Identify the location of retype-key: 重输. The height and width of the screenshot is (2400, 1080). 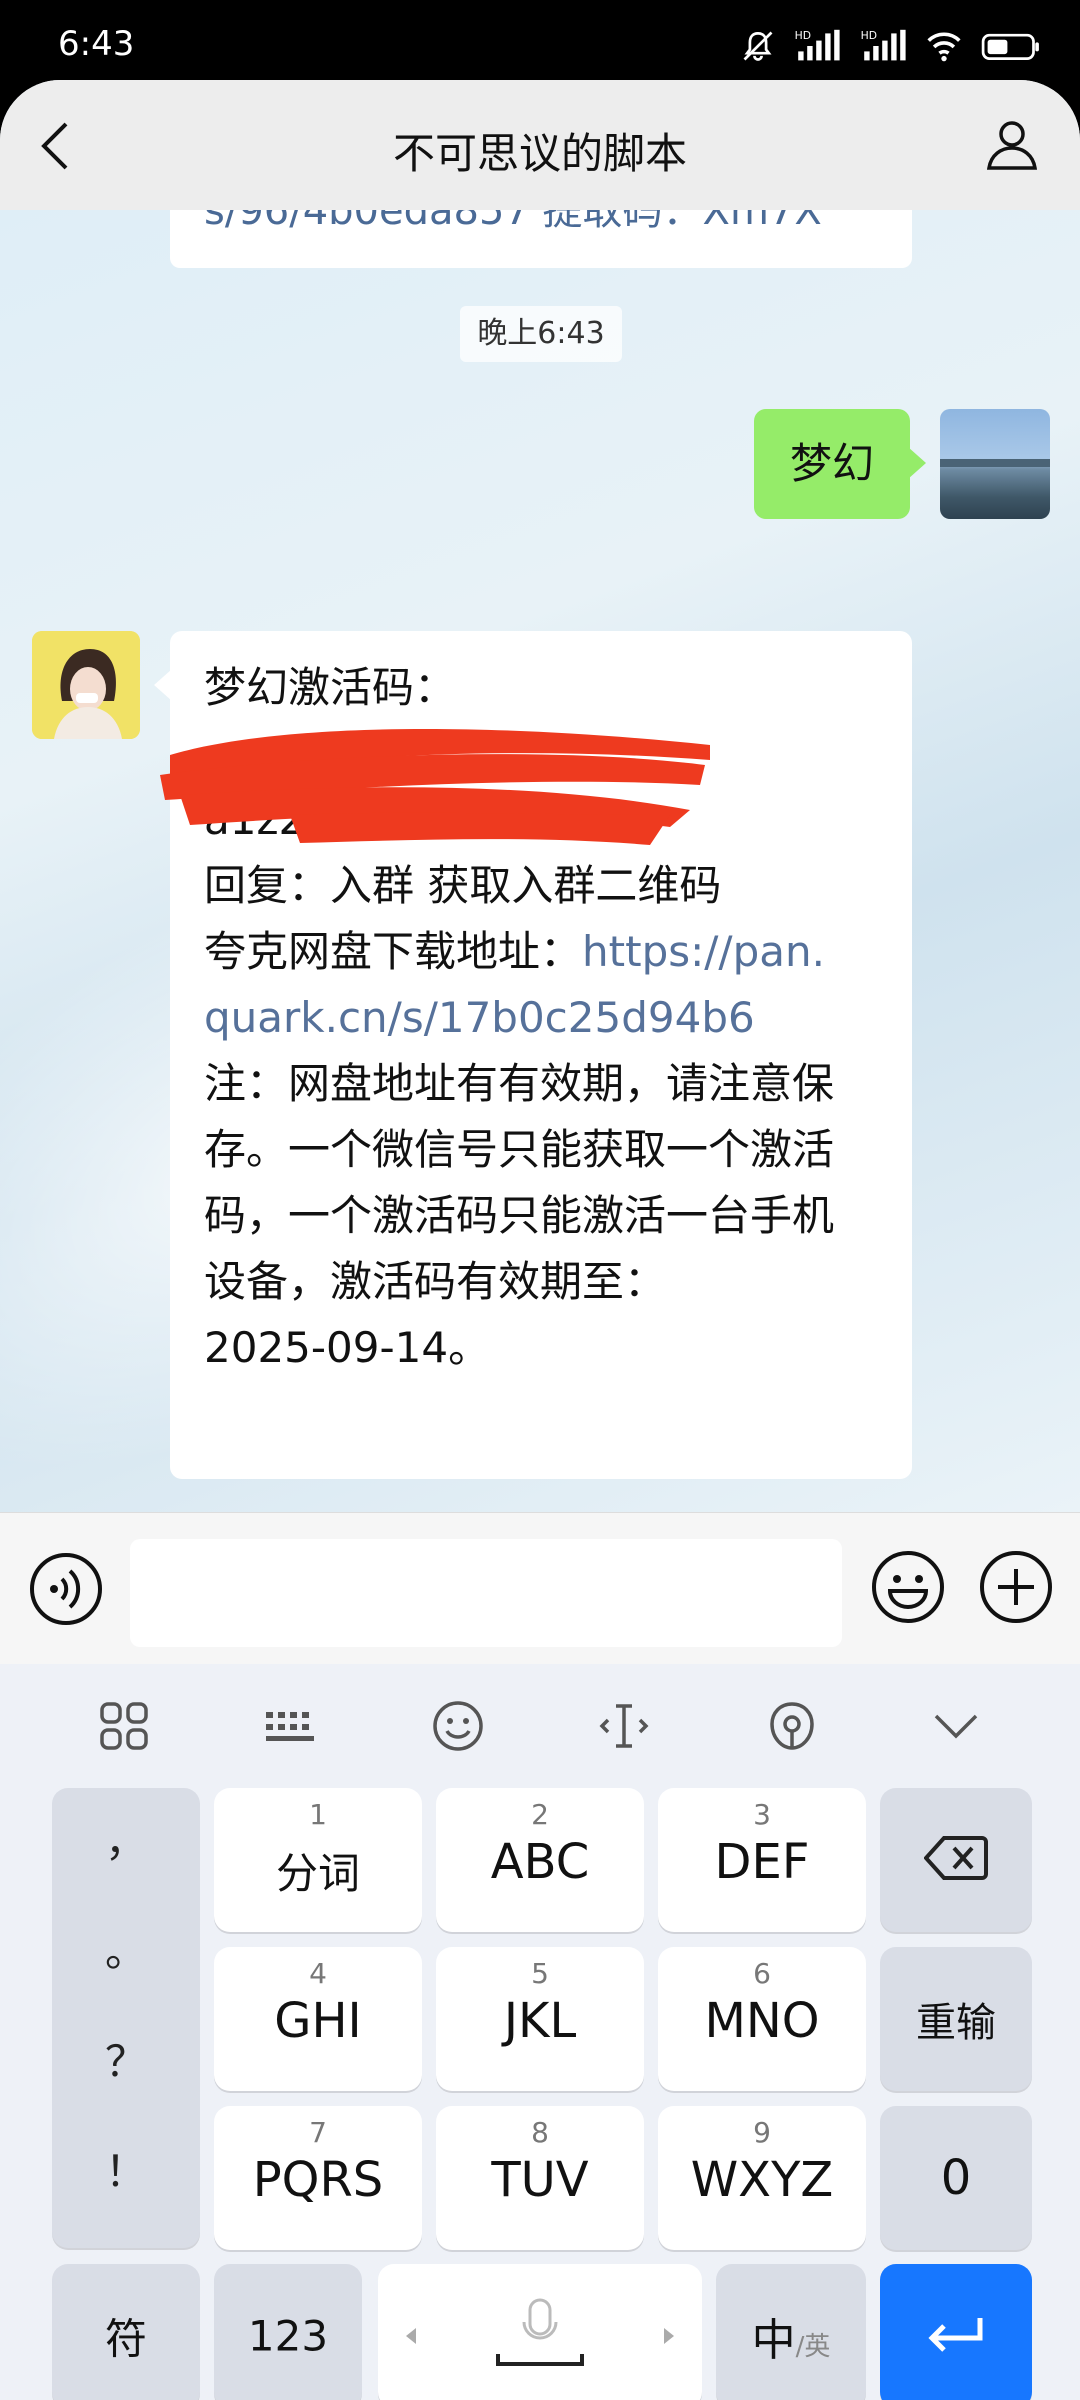
(956, 2019).